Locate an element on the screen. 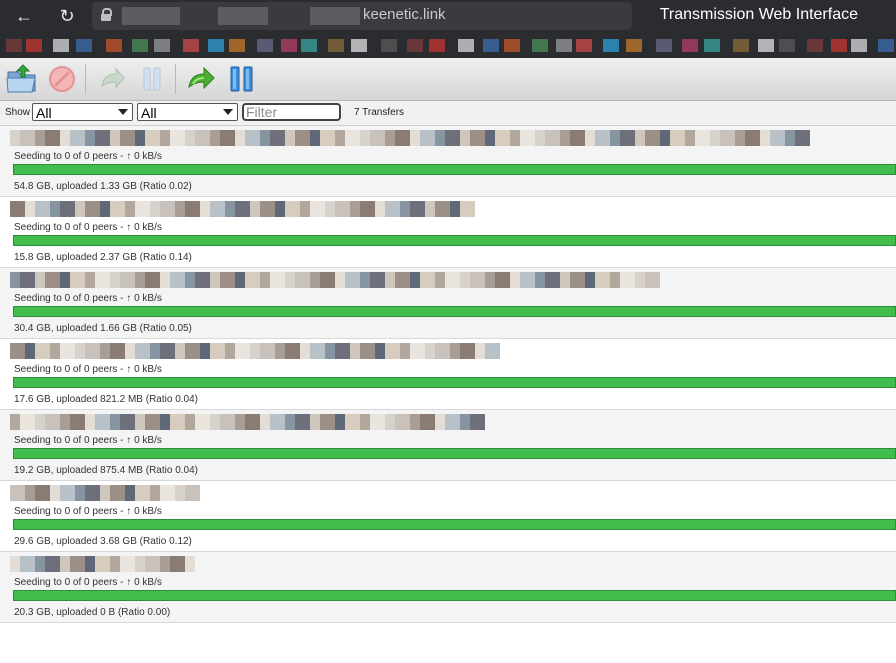 The image size is (896, 663). back-icon: ← is located at coordinates (24, 16).